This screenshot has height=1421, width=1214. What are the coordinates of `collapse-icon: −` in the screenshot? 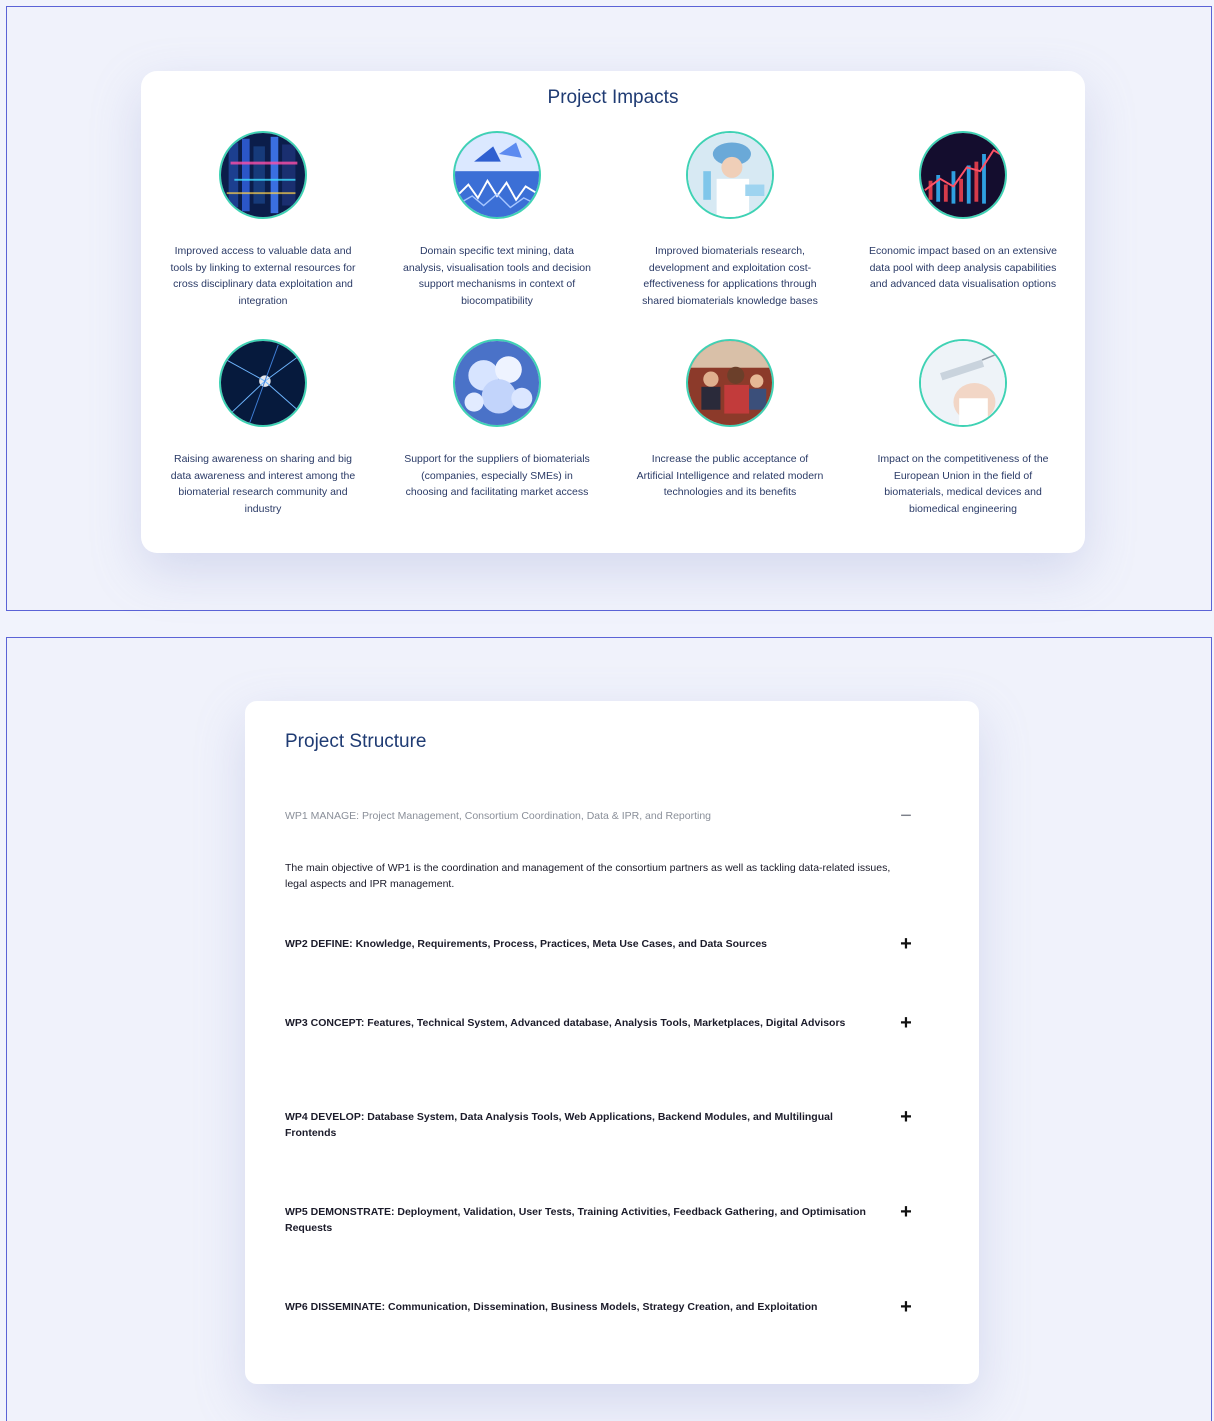 It's located at (906, 816).